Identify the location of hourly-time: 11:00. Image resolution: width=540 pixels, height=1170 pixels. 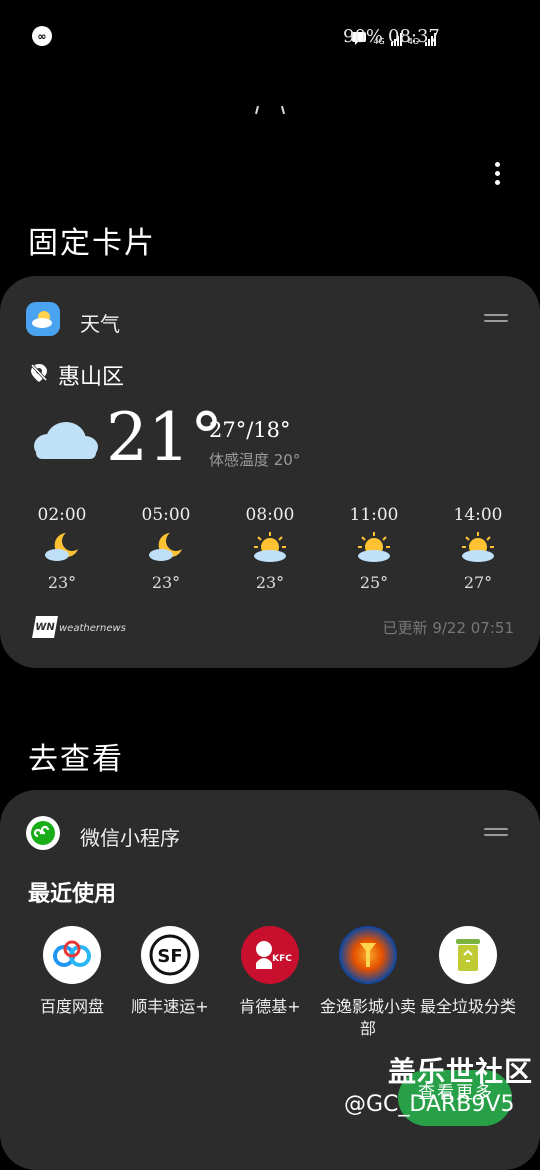
(374, 515).